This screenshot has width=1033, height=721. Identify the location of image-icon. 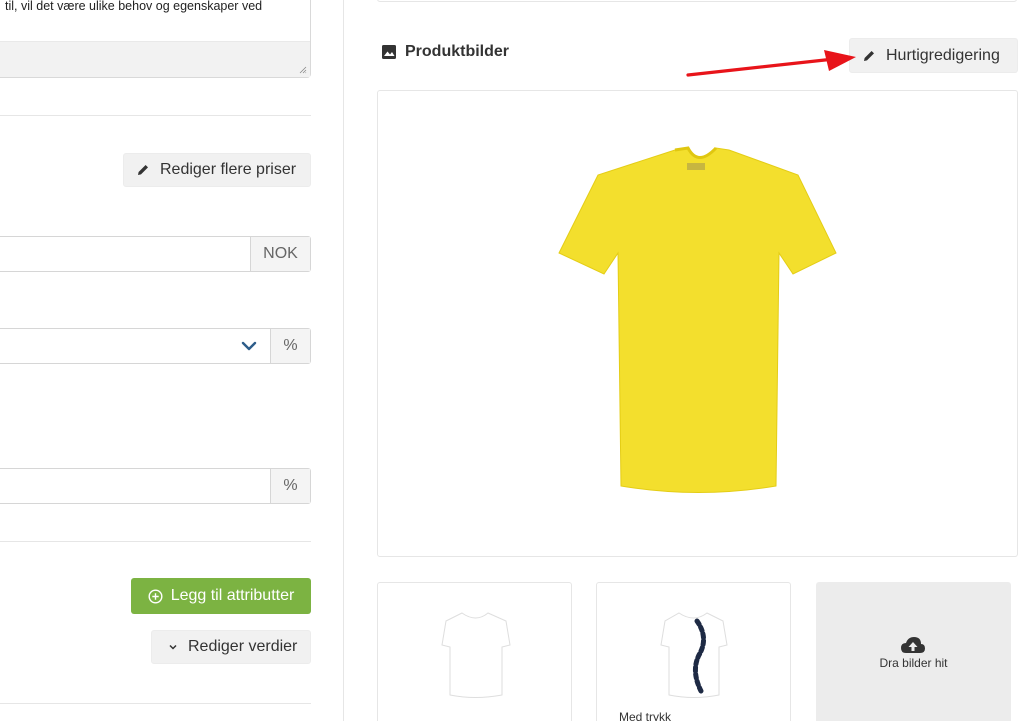
(389, 52).